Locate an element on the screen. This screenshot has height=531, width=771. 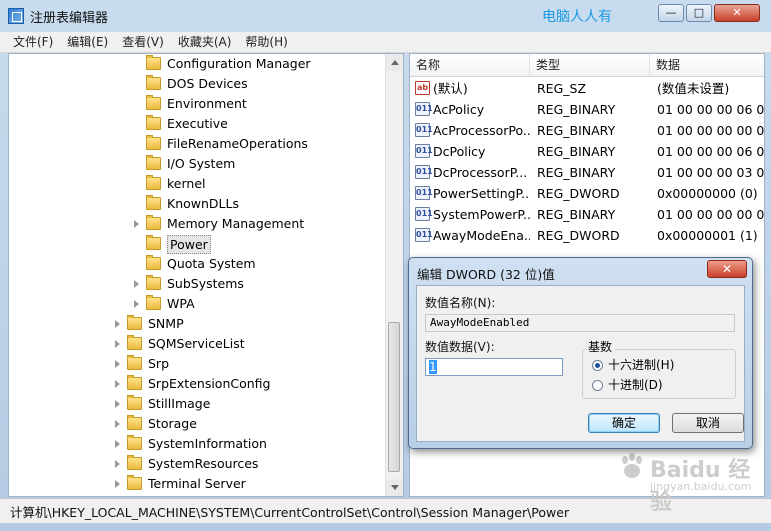
menu-view: 查看(V) is located at coordinates (143, 42).